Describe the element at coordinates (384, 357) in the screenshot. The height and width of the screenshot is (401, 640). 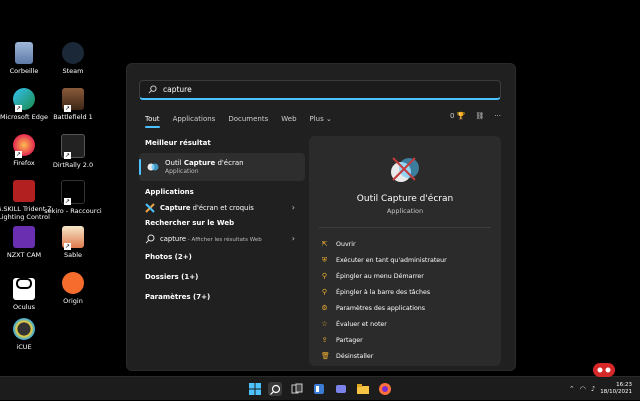
I see `action-uninstall: 🗑 Désinstaller` at that location.